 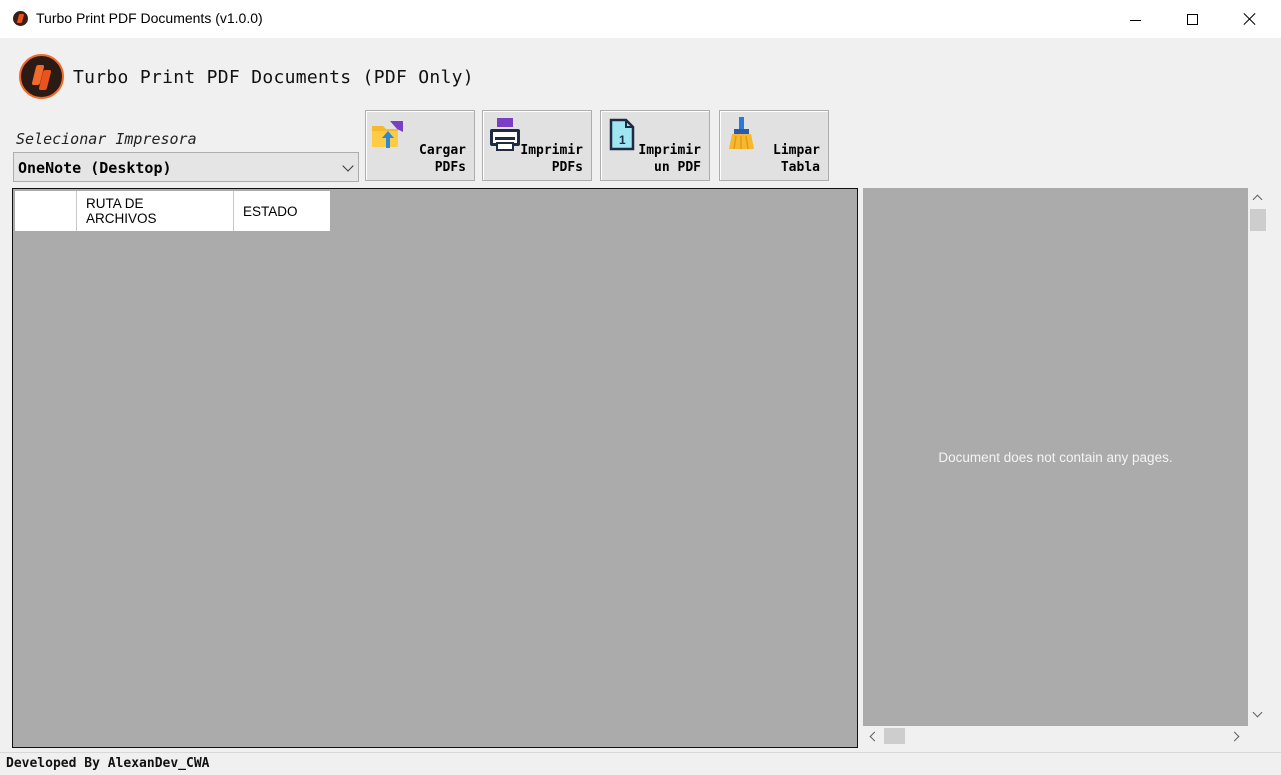 I want to click on table-header: RUTA DE ARCHIVOS ESTADO, so click(x=172, y=211).